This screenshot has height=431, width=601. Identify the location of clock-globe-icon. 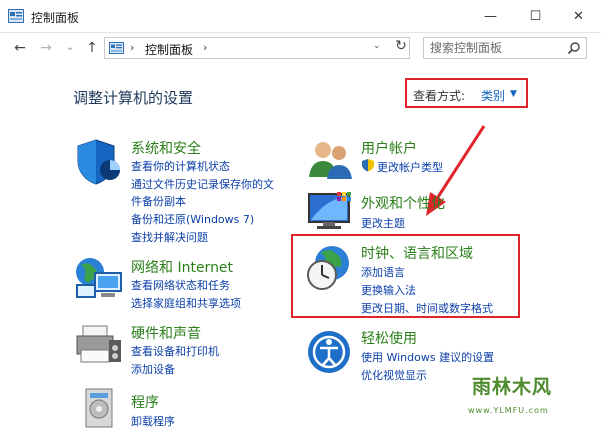
(330, 268).